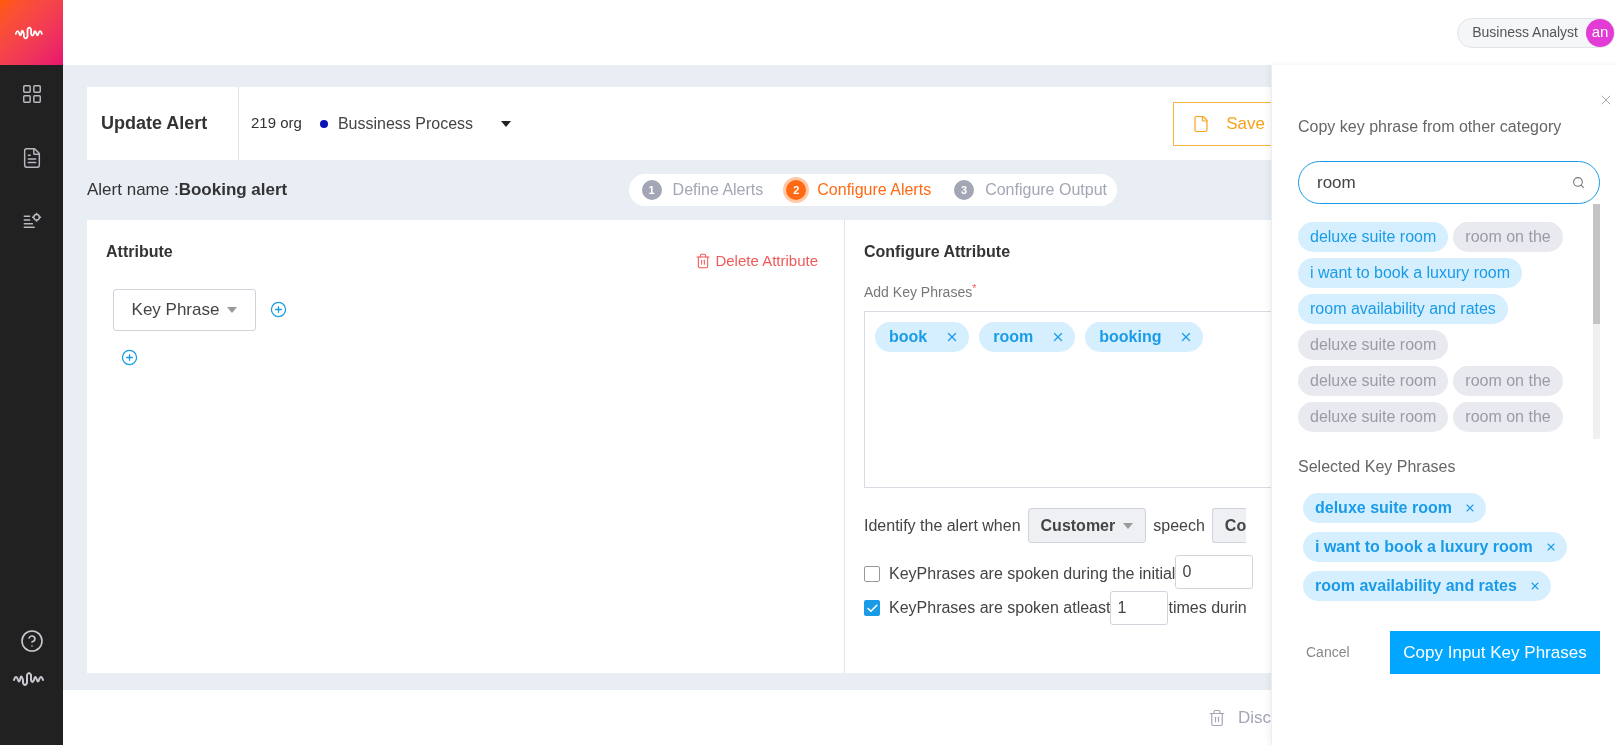 The width and height of the screenshot is (1620, 745). Describe the element at coordinates (1377, 467) in the screenshot. I see `section-title: Selected Key Phrases` at that location.